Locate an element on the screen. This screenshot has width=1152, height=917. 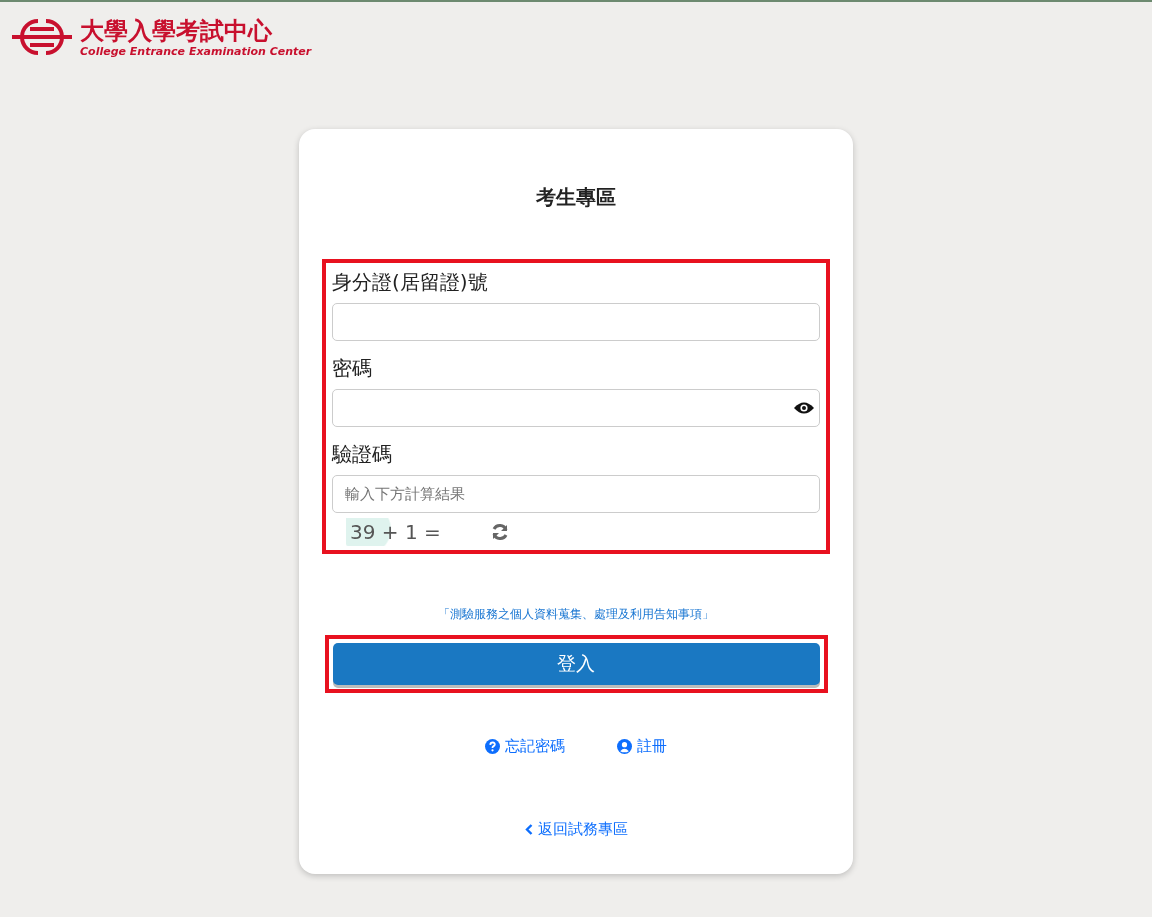
field-label: 密碼 is located at coordinates (352, 368).